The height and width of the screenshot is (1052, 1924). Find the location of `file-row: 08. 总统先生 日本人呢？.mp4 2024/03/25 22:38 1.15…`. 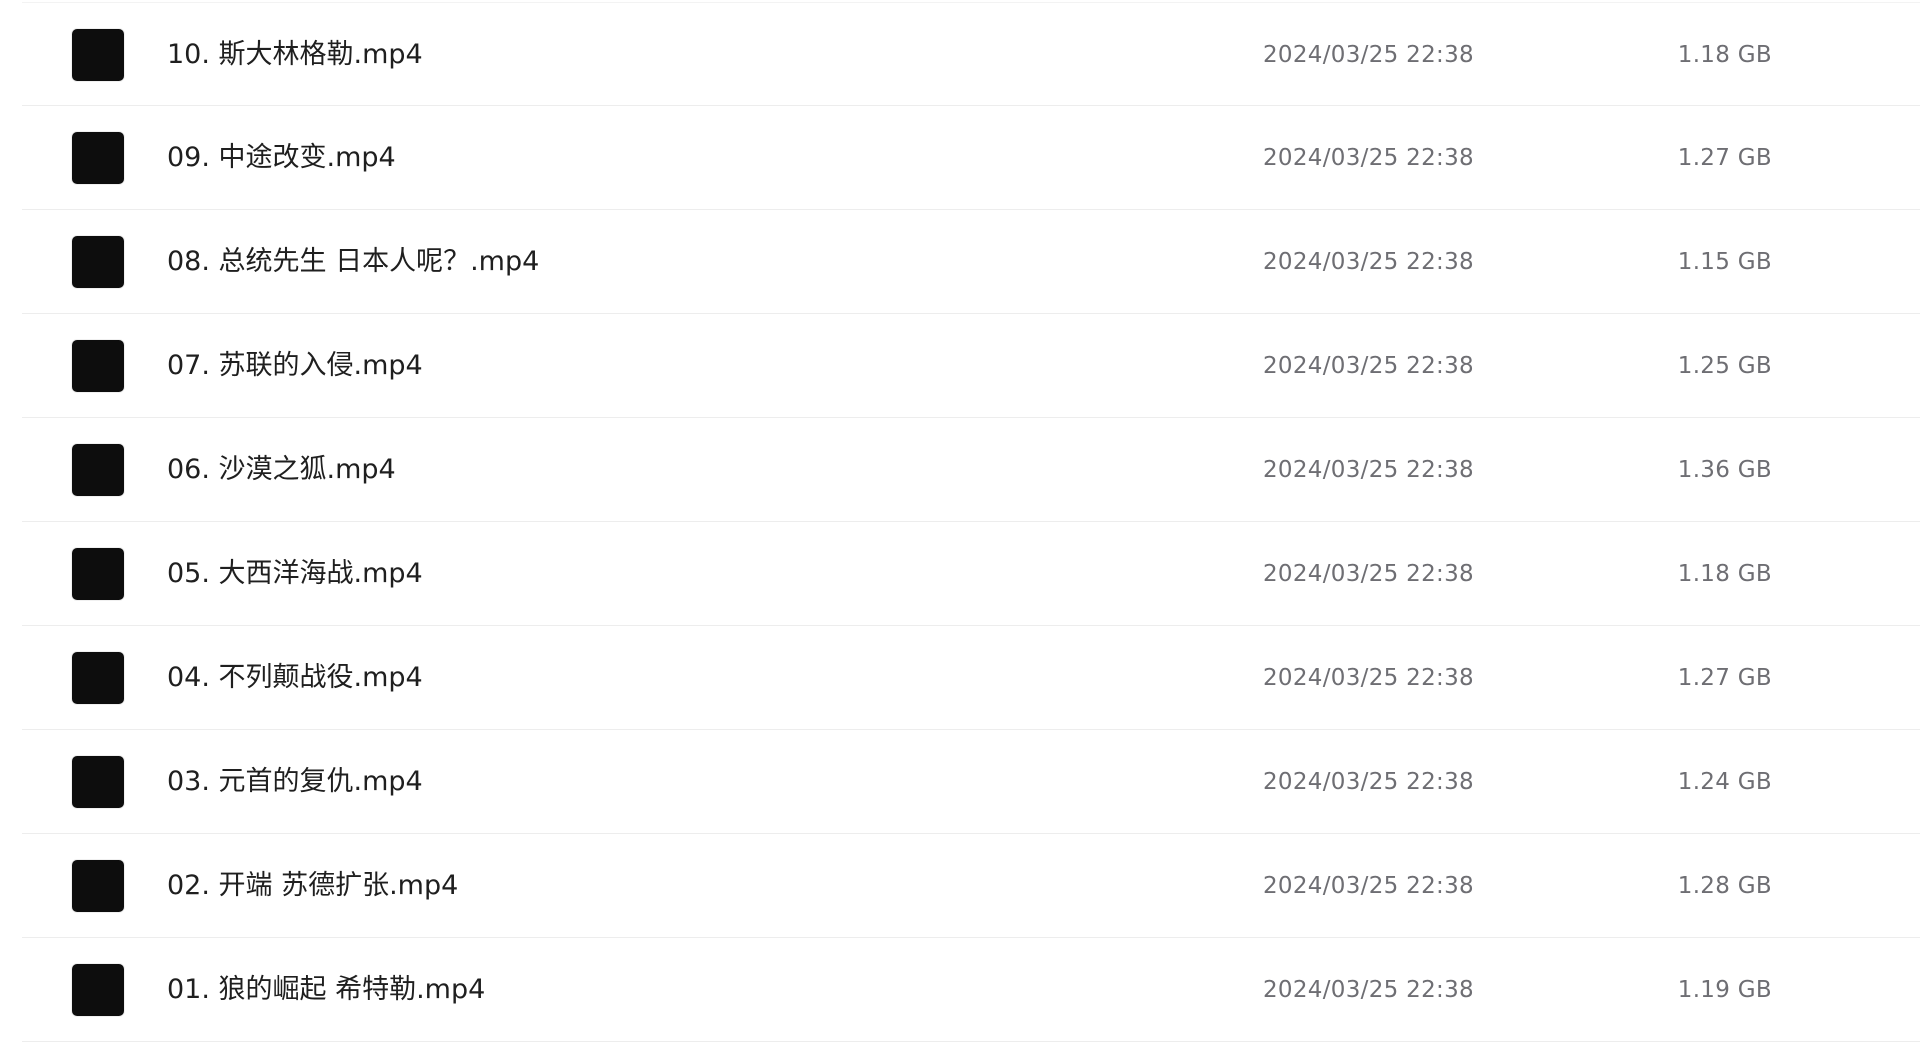

file-row: 08. 总统先生 日本人呢？.mp4 2024/03/25 22:38 1.15… is located at coordinates (971, 262).